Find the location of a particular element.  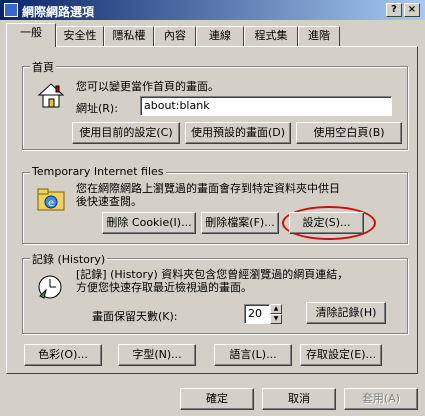

tab-security: 安全性 is located at coordinates (80, 36).